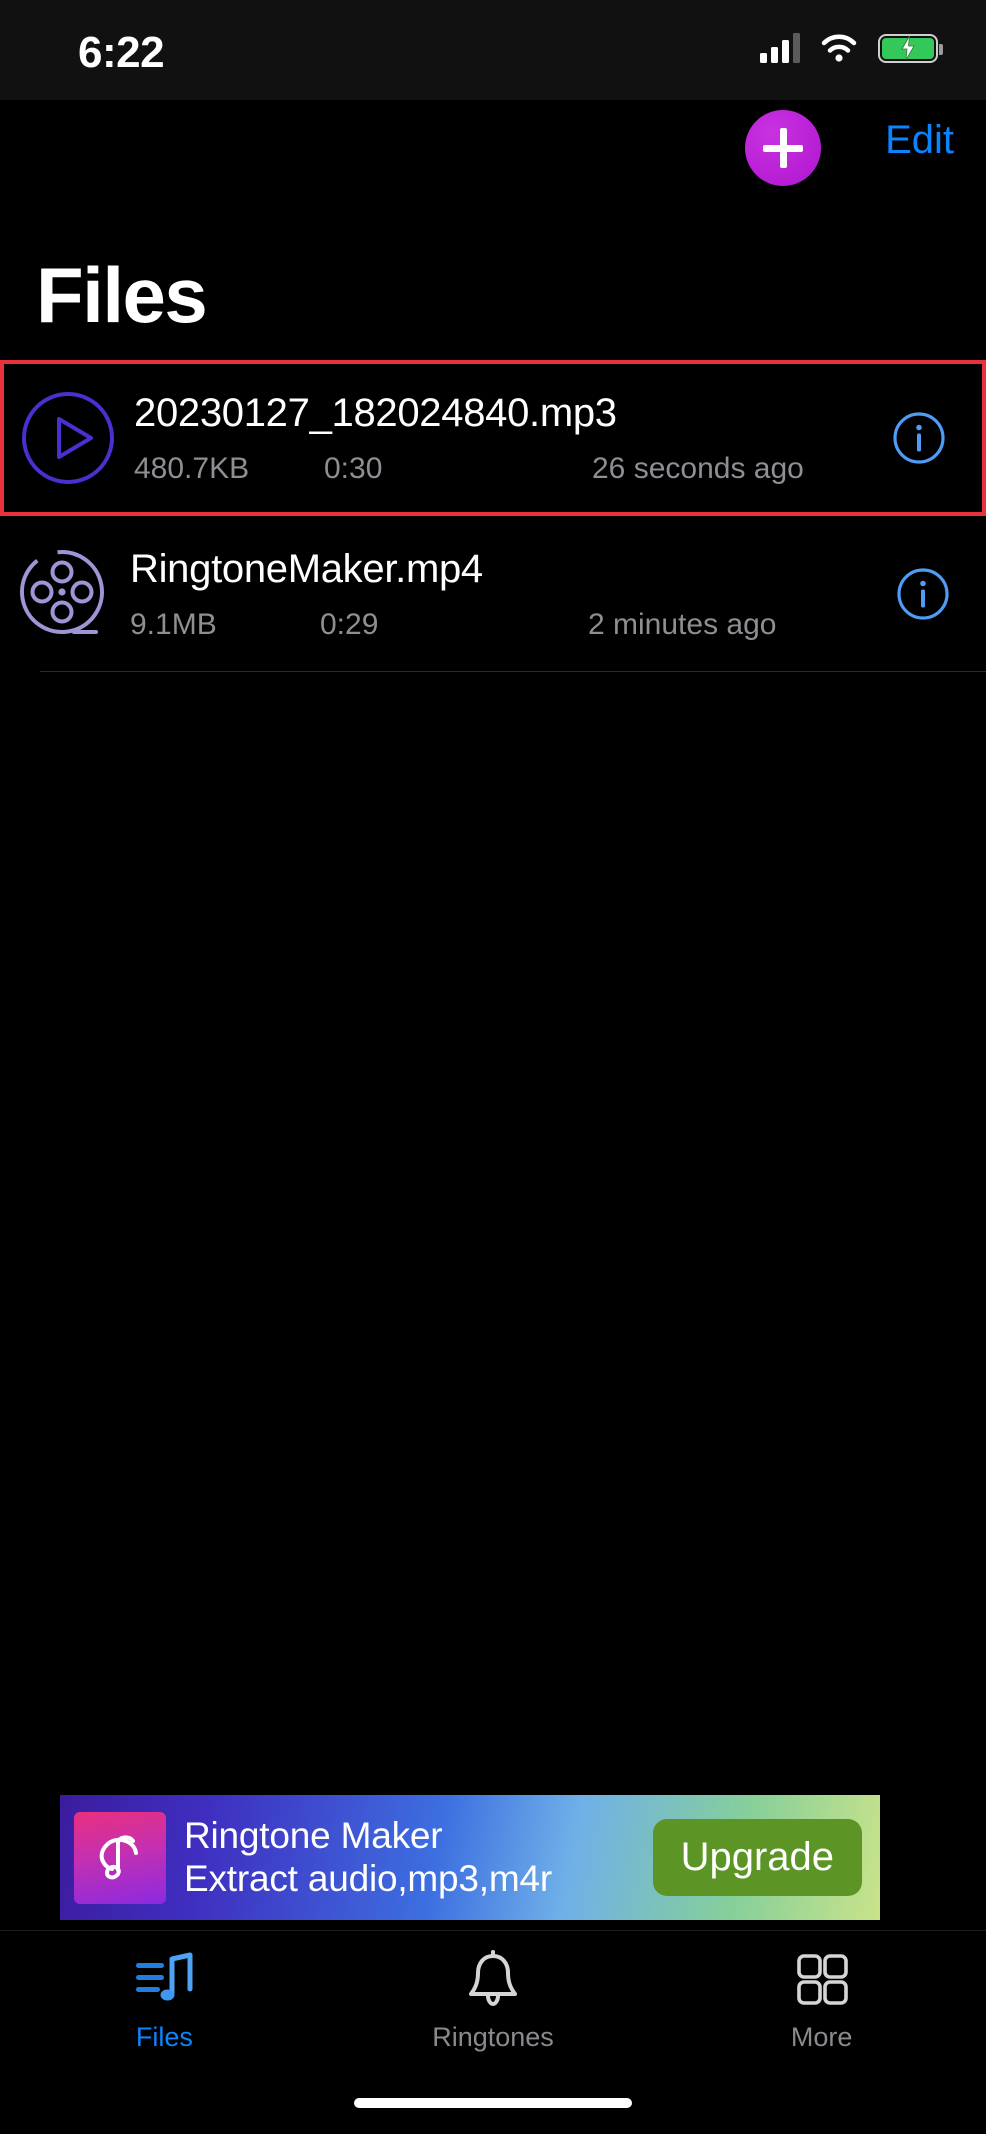  I want to click on battery-charging-icon, so click(910, 48).